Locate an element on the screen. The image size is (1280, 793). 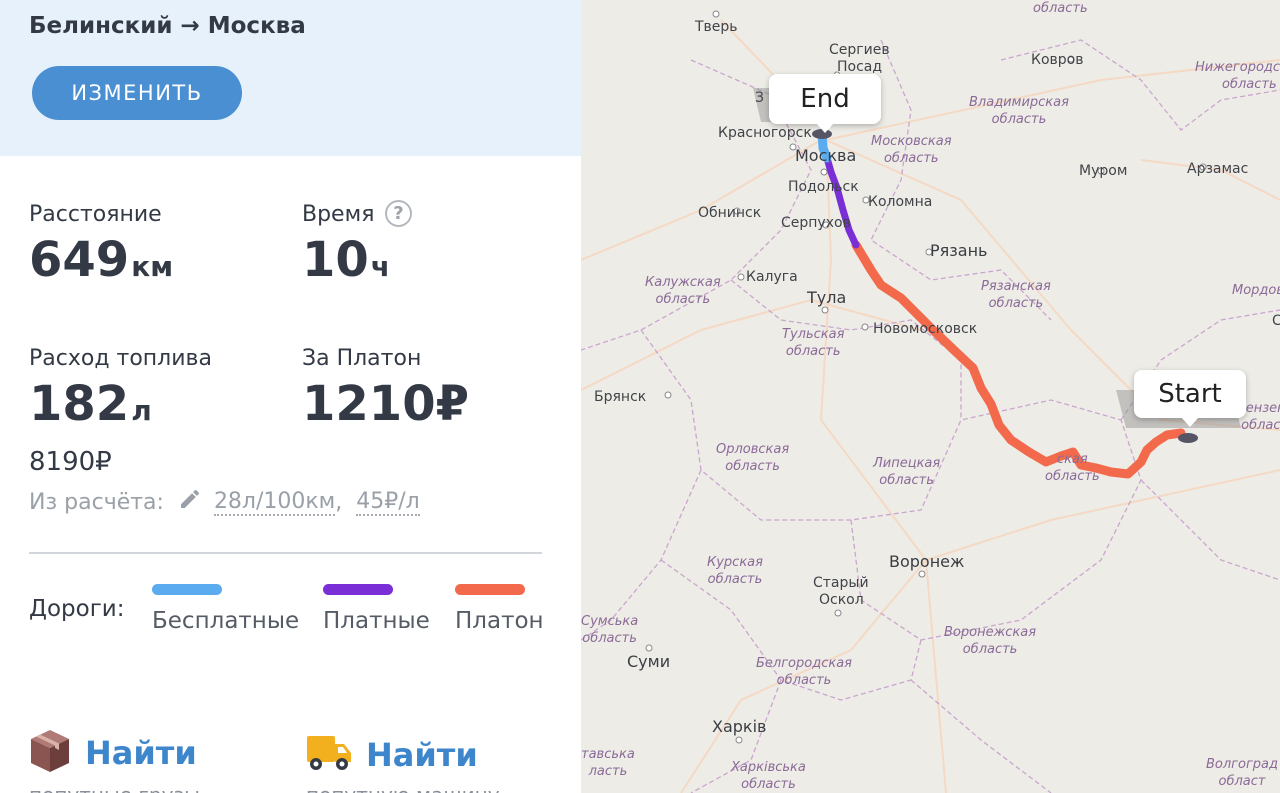
legend-platon-bar is located at coordinates (490, 589).